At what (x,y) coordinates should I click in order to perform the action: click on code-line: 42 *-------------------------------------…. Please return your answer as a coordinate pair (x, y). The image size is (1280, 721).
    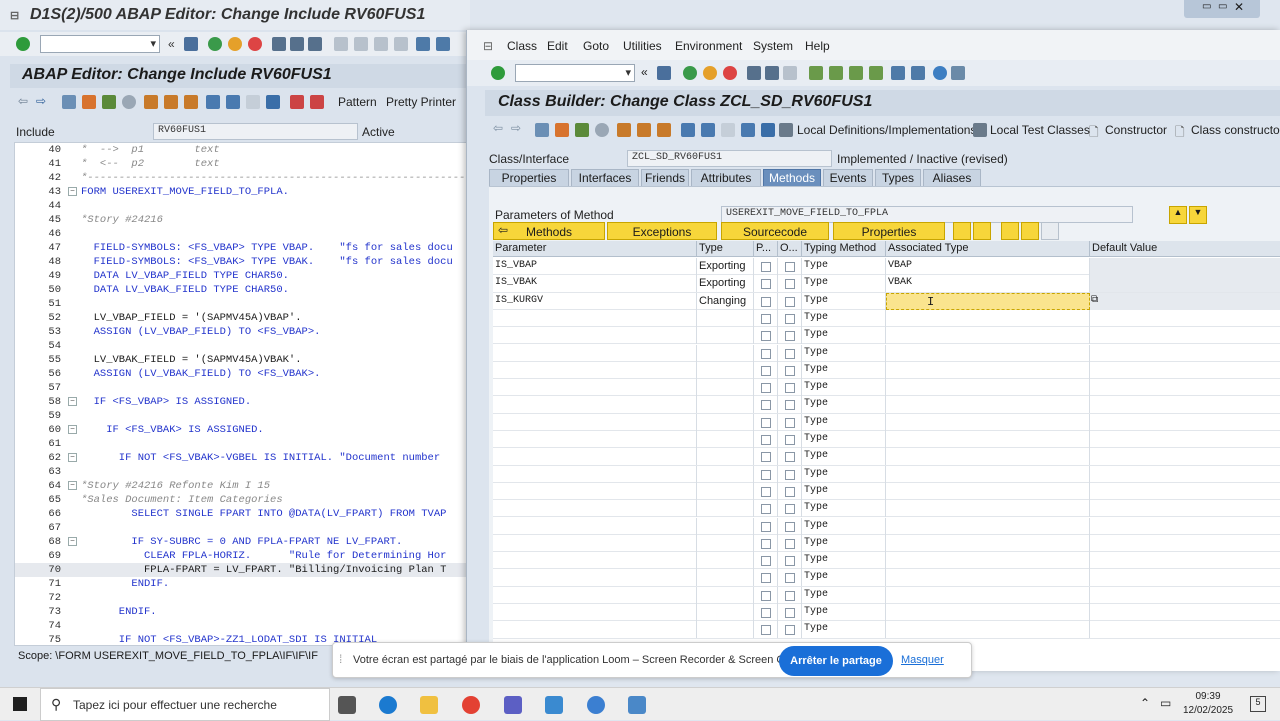
    Looking at the image, I should click on (242, 178).